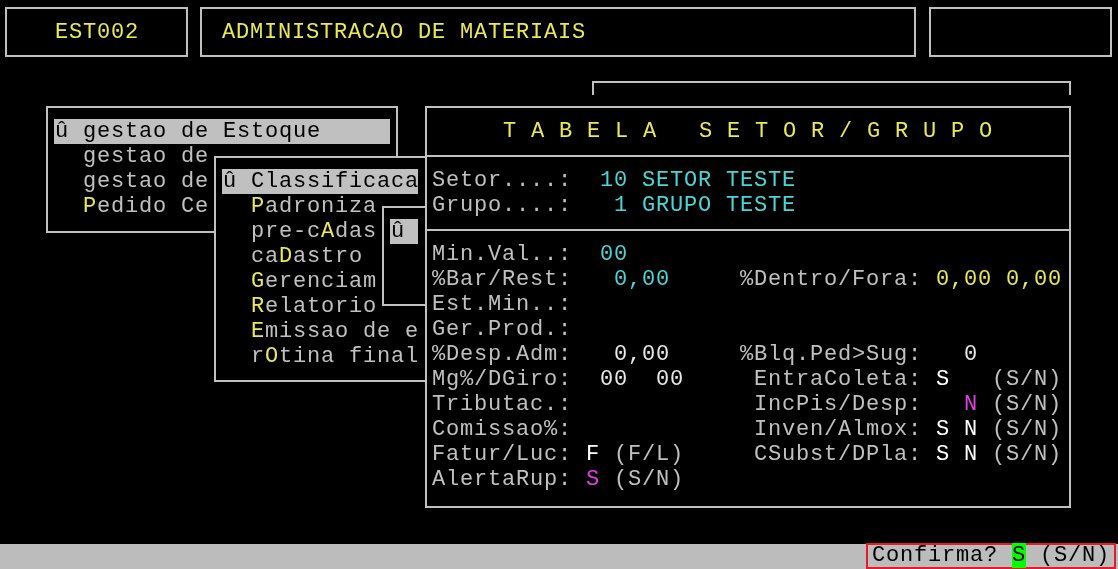 The width and height of the screenshot is (1118, 569). I want to click on field-label: Ger.Prod.:, so click(502, 329).